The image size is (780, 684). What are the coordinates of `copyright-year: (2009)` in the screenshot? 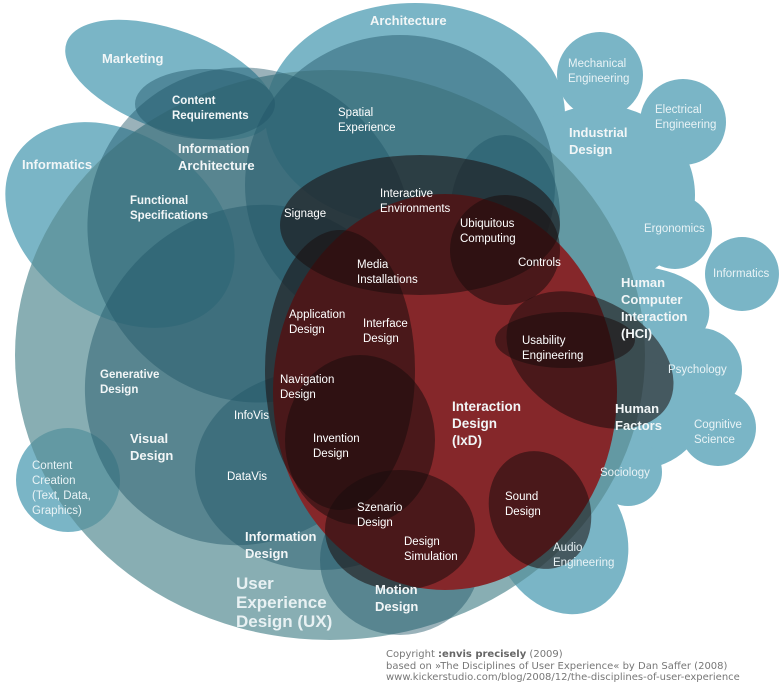 It's located at (544, 654).